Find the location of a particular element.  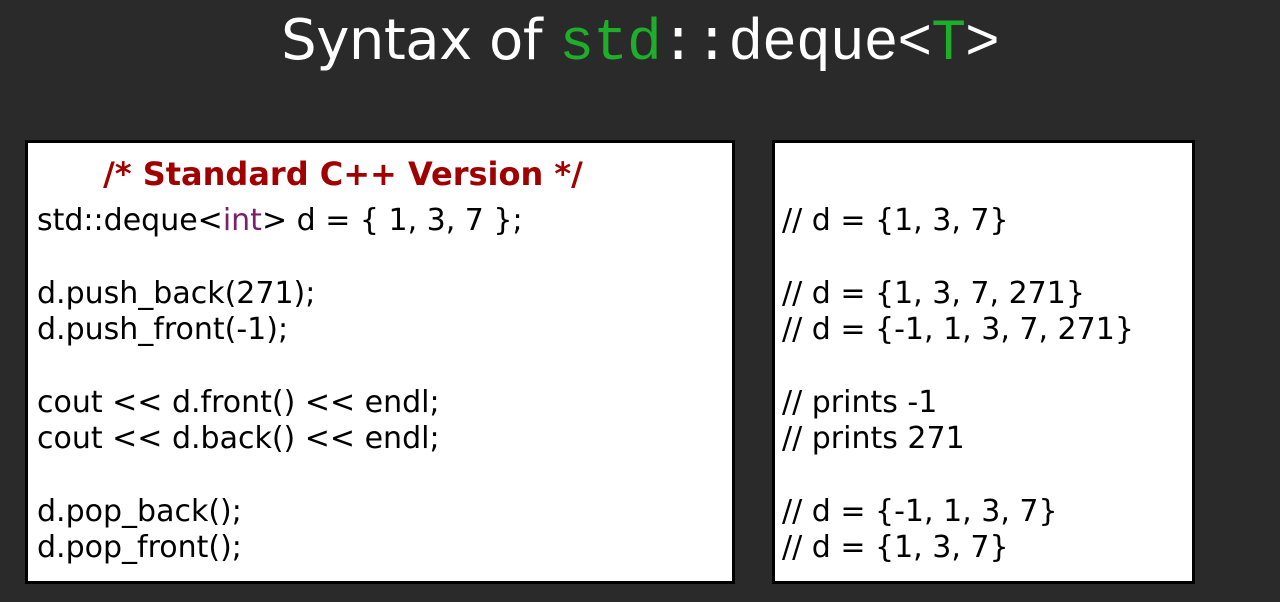

code-declaration-post: > d = { 1, 3, 7 }; is located at coordinates (392, 220).